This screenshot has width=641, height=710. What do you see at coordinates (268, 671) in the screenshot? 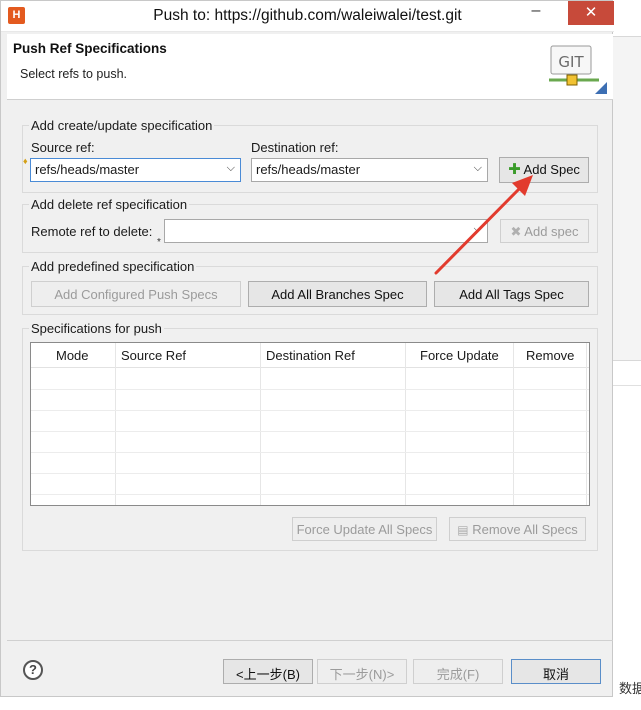
I see `back-button: <上一步(B)` at bounding box center [268, 671].